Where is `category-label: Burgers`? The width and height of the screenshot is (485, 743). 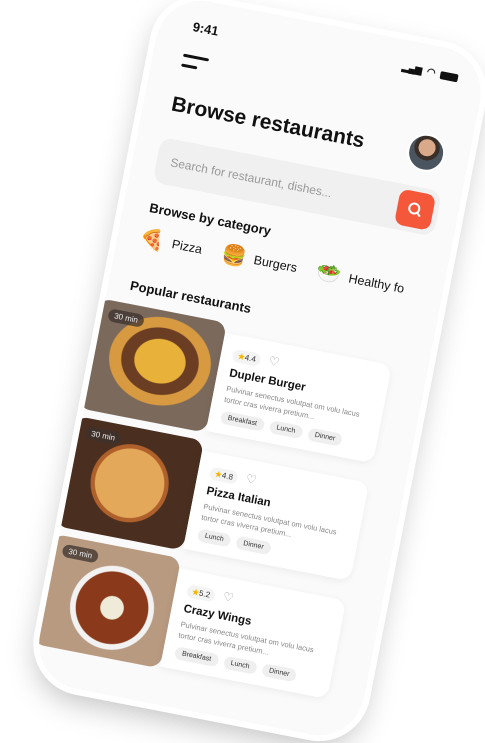
category-label: Burgers is located at coordinates (275, 263).